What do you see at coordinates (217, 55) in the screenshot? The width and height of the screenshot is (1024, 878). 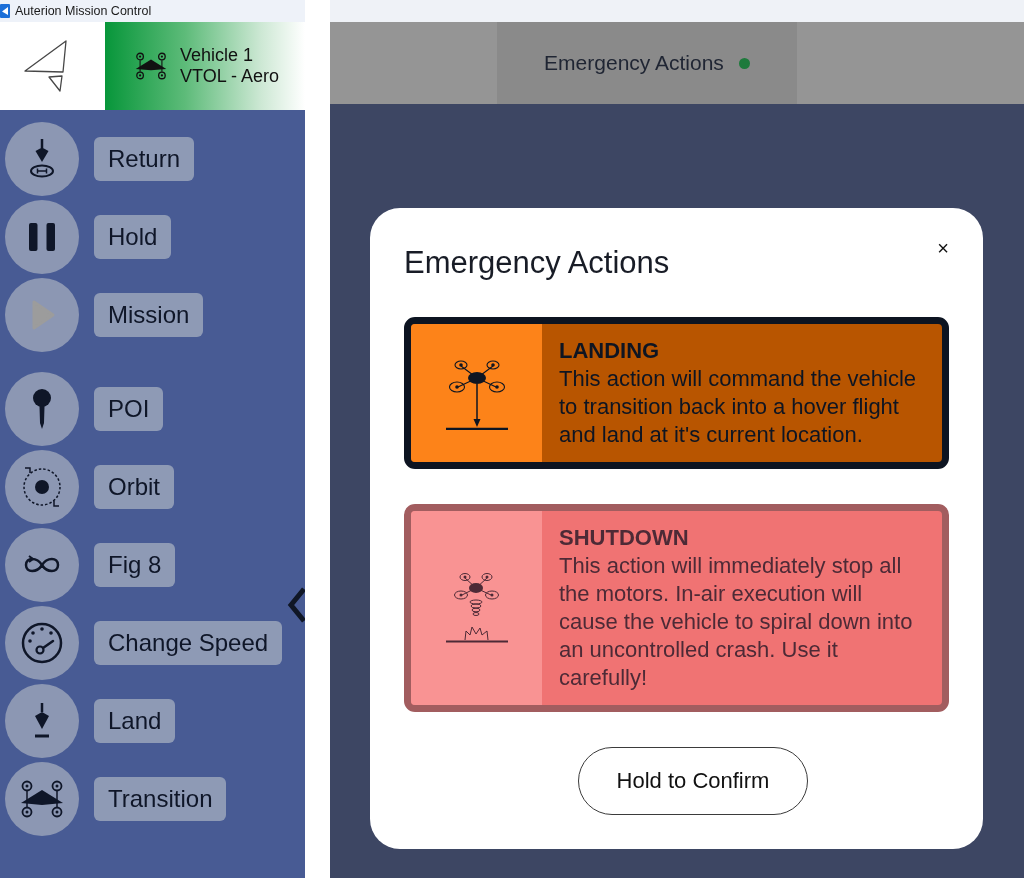 I see `vehicle-name: Vehicle 1` at bounding box center [217, 55].